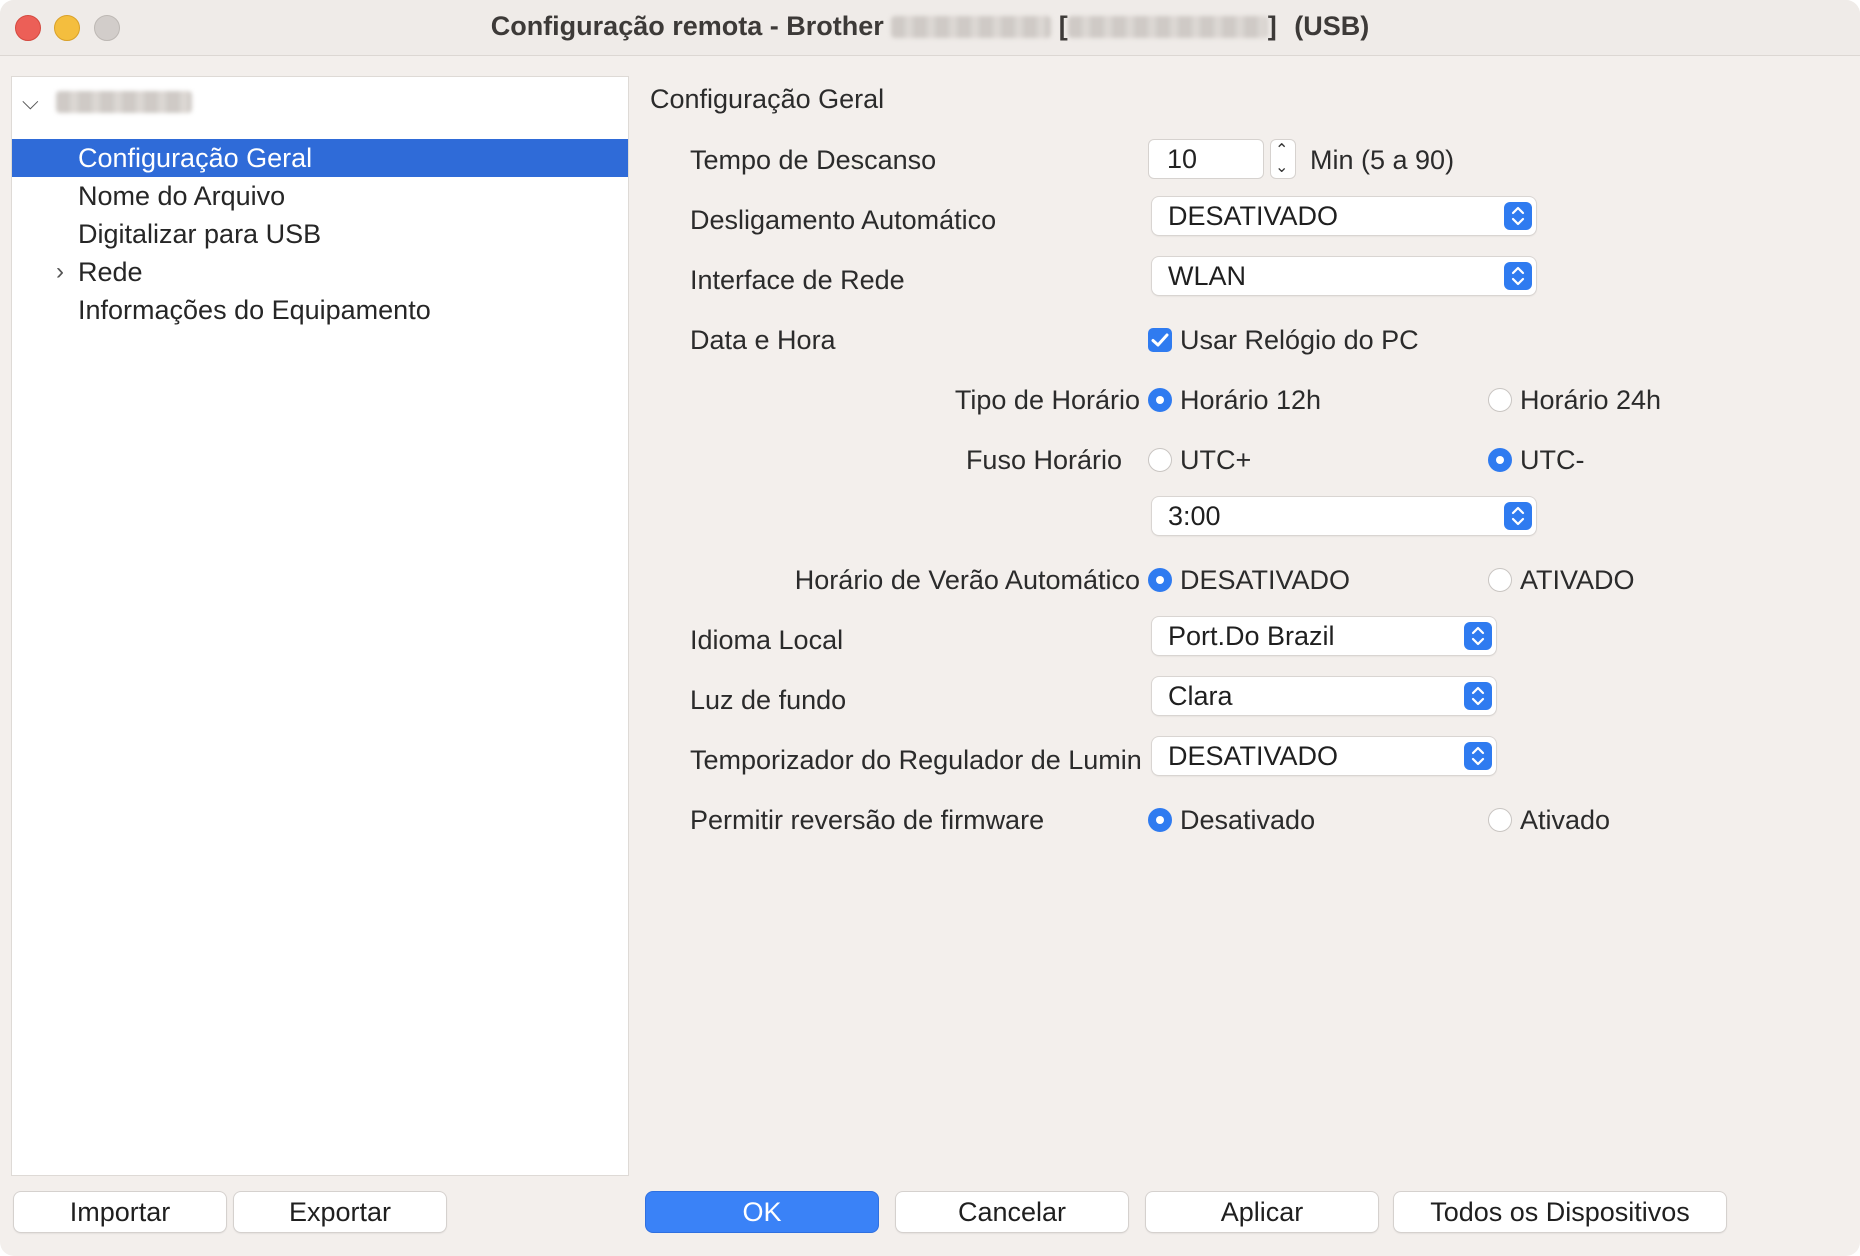  Describe the element at coordinates (1500, 580) in the screenshot. I see `dst-on-radio` at that location.